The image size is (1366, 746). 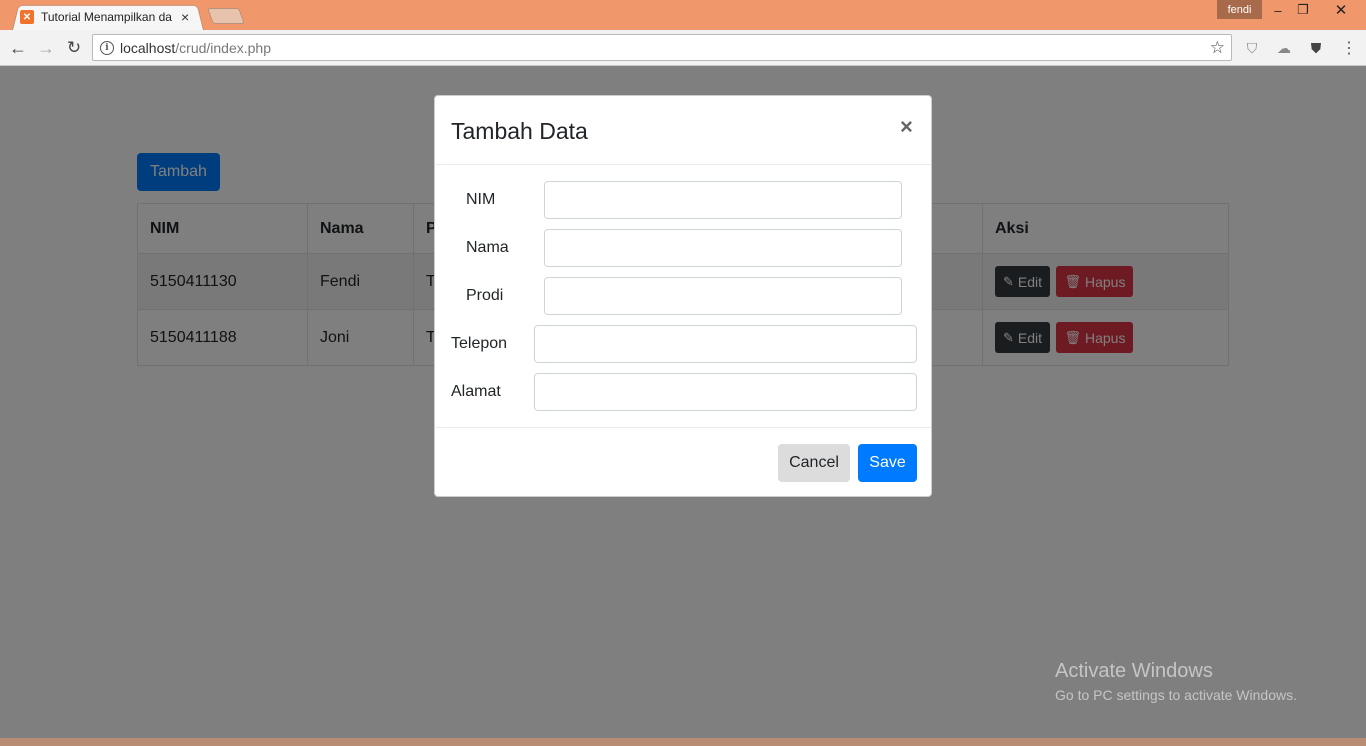 What do you see at coordinates (27, 17) in the screenshot?
I see `xampp-favicon-icon: ✕` at bounding box center [27, 17].